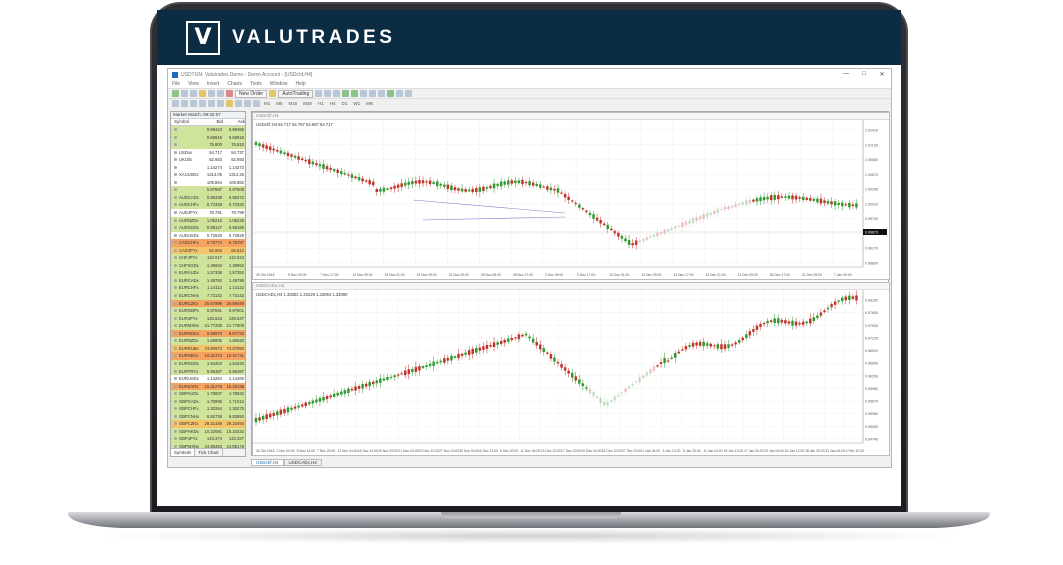 The image size is (1063, 565). Describe the element at coordinates (208, 416) in the screenshot. I see `market-watch-row: GBPCNHx 8.82738 8.82850` at that location.